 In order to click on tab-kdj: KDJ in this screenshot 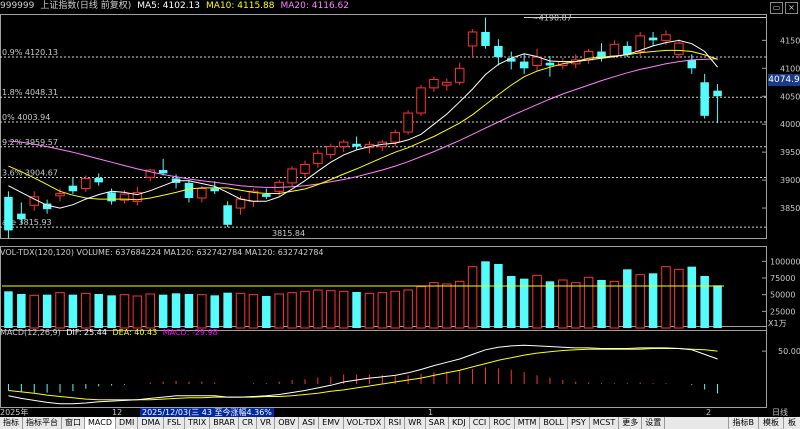, I will do `click(459, 423)`.